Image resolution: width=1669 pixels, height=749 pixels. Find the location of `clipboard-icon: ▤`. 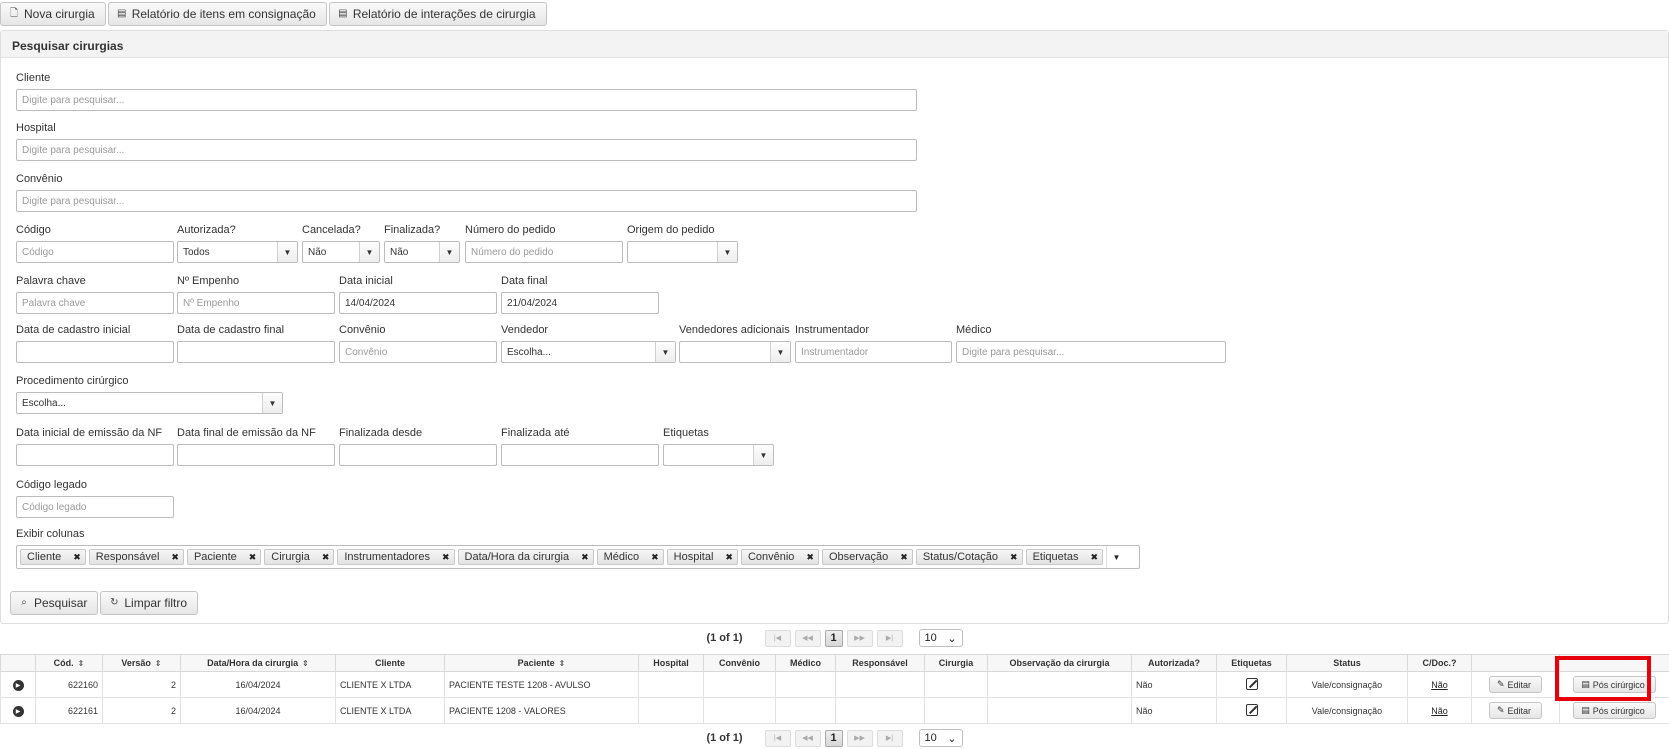

clipboard-icon: ▤ is located at coordinates (343, 14).